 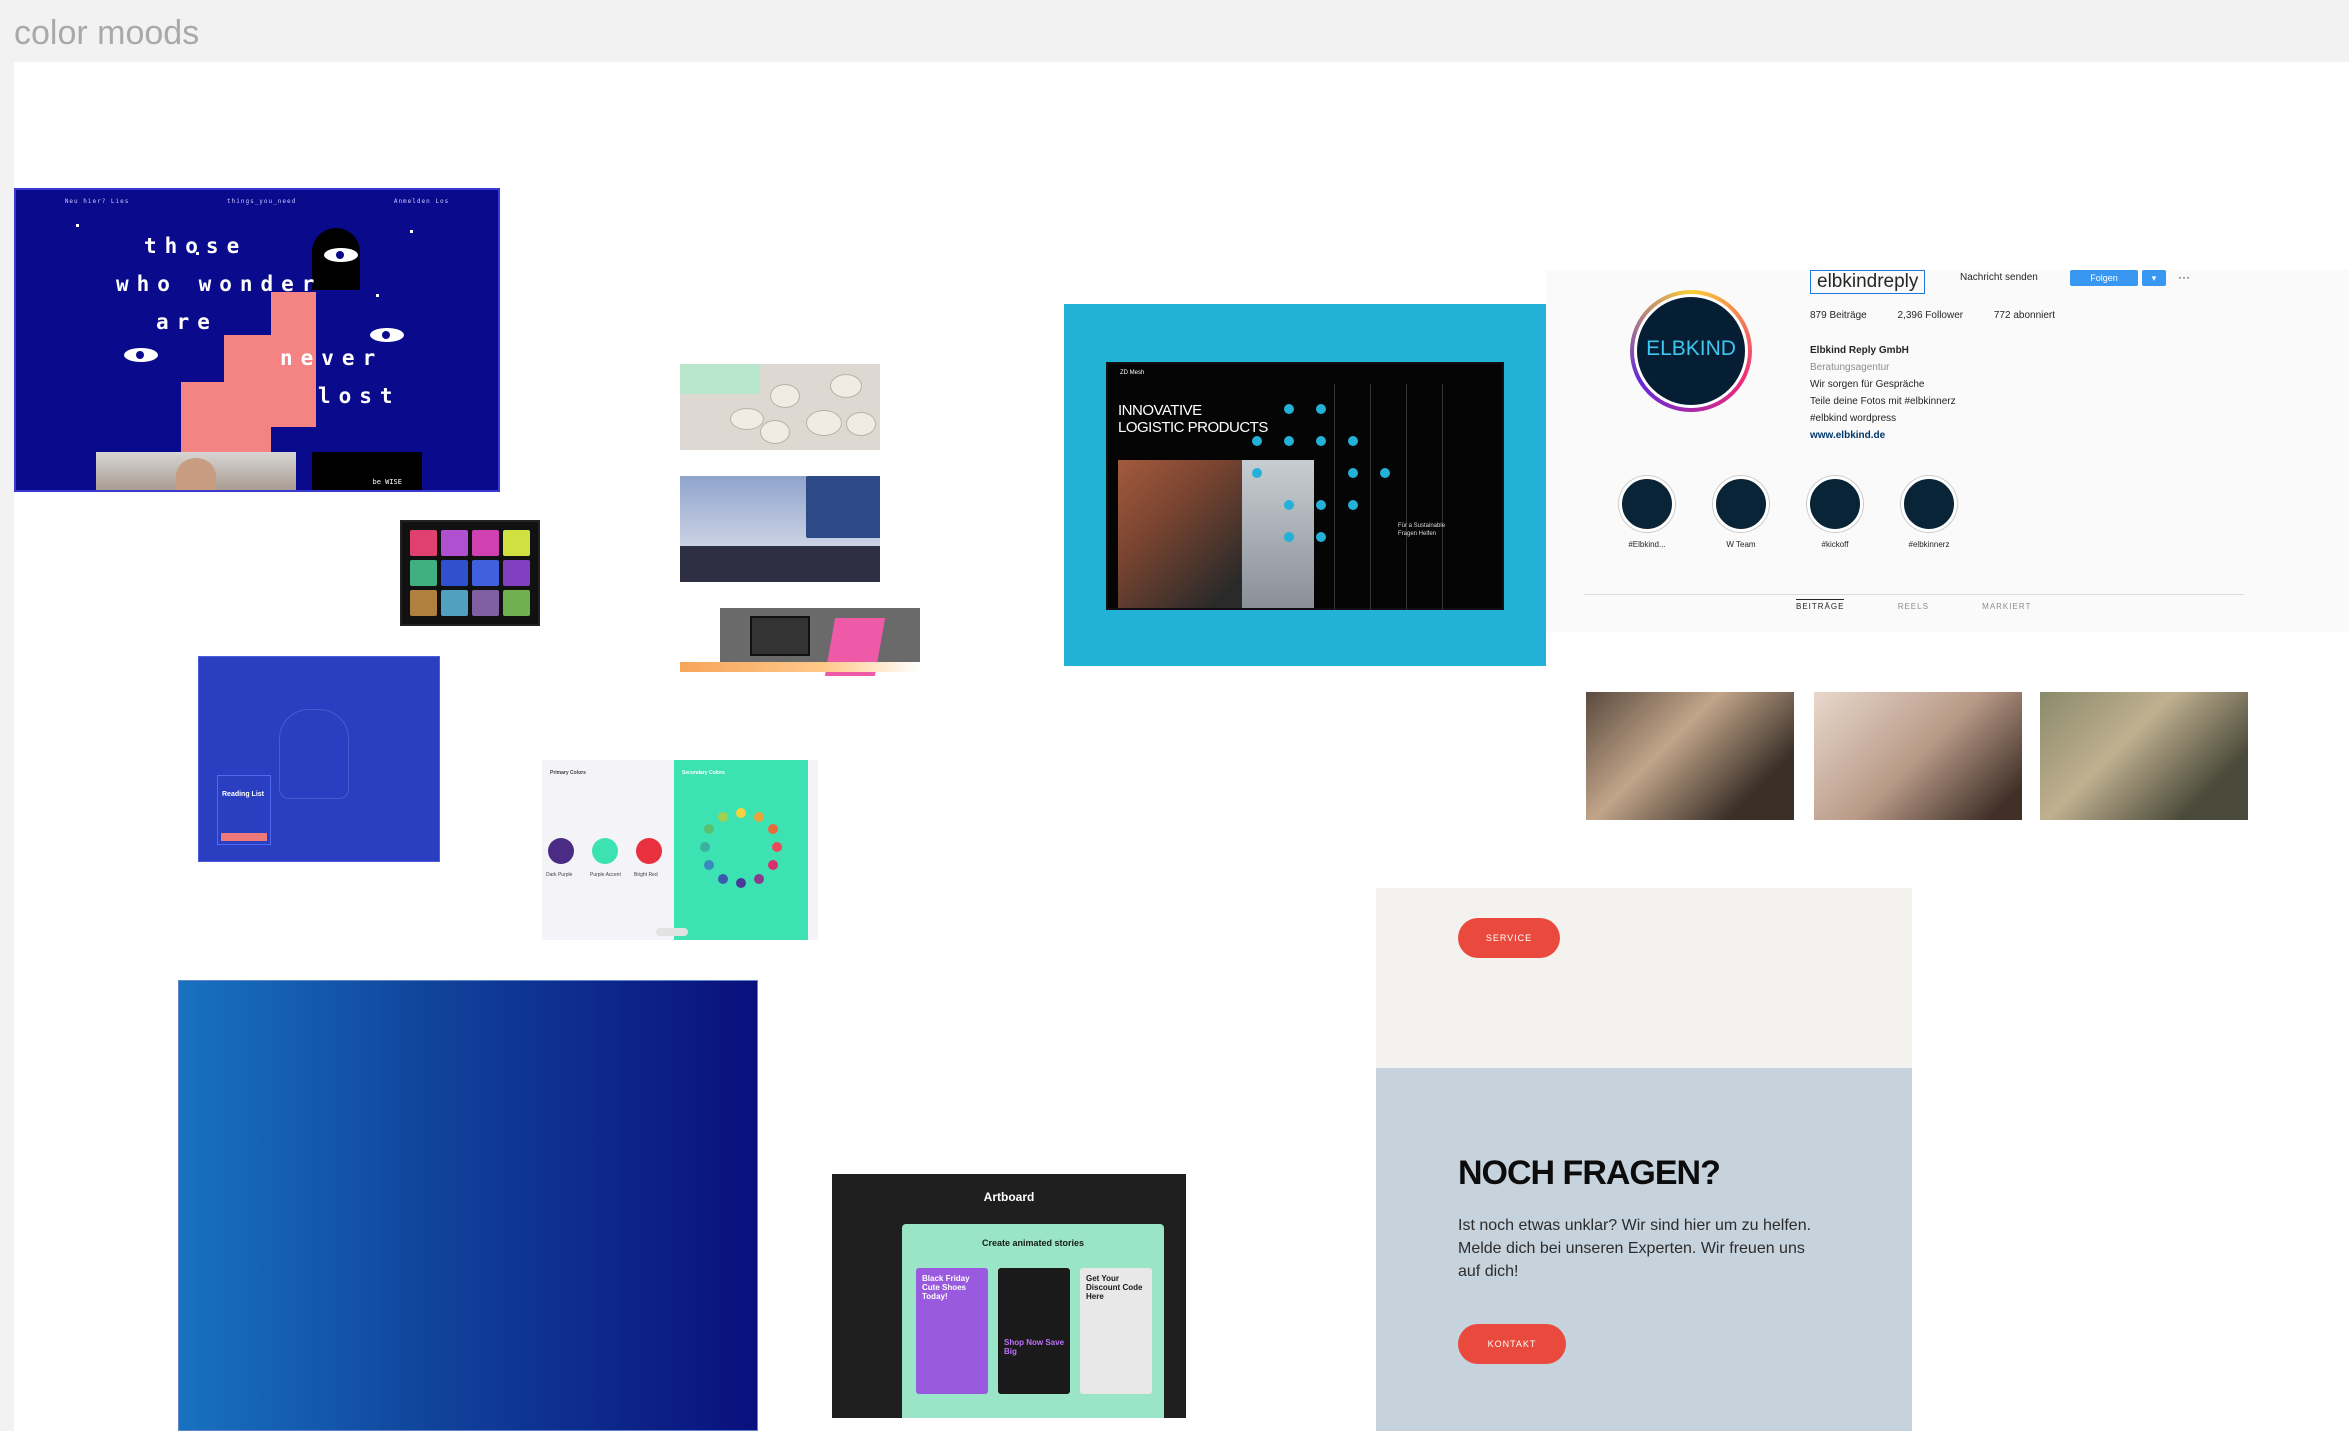 I want to click on color-grid-image, so click(x=470, y=573).